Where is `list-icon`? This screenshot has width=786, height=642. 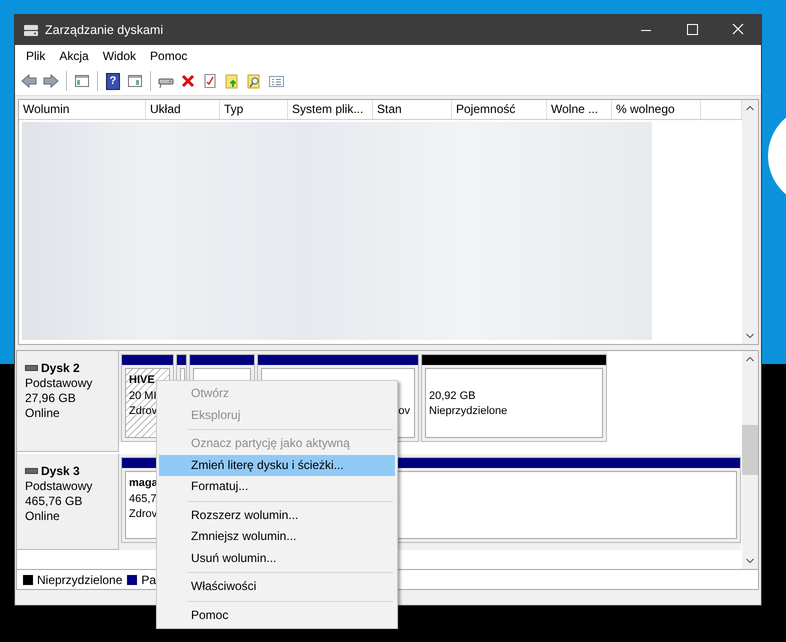
list-icon is located at coordinates (276, 81).